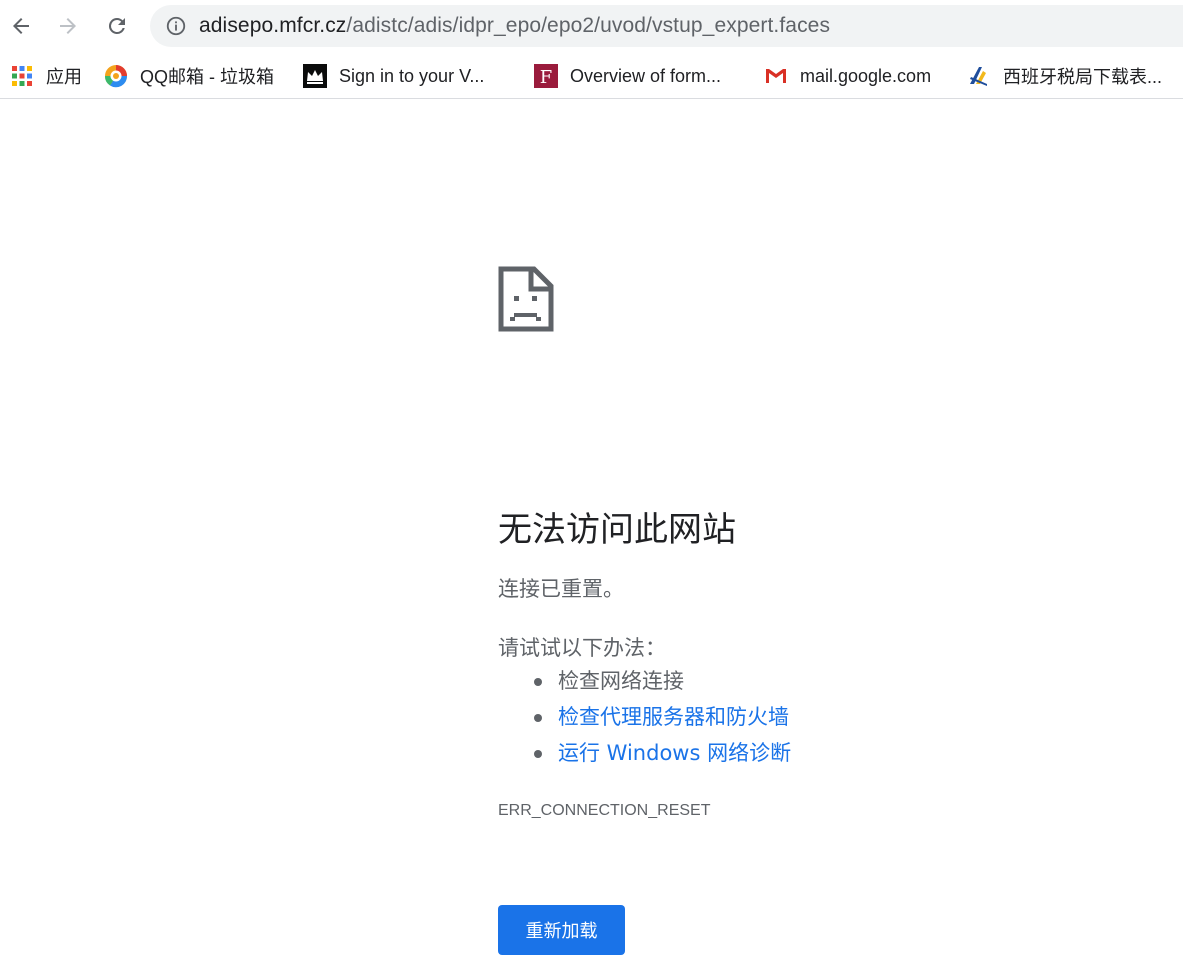  I want to click on back-button, so click(21, 26).